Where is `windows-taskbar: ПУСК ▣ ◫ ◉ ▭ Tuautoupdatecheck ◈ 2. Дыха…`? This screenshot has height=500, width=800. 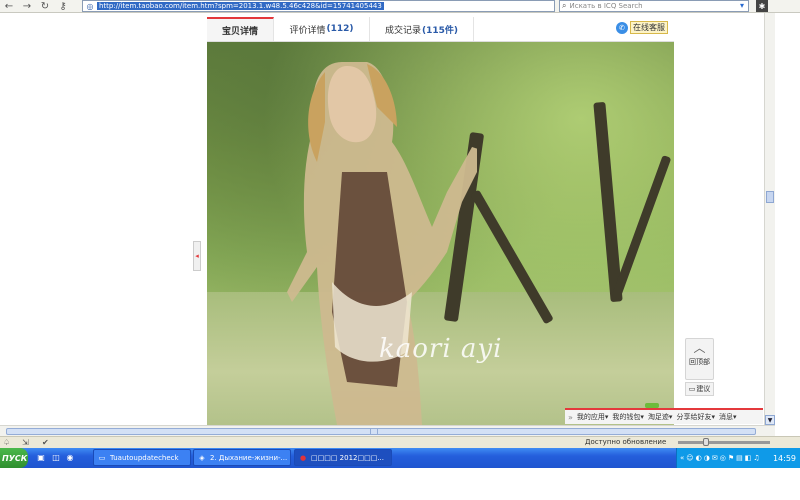 windows-taskbar: ПУСК ▣ ◫ ◉ ▭ Tuautoupdatecheck ◈ 2. Дыха… is located at coordinates (400, 458).